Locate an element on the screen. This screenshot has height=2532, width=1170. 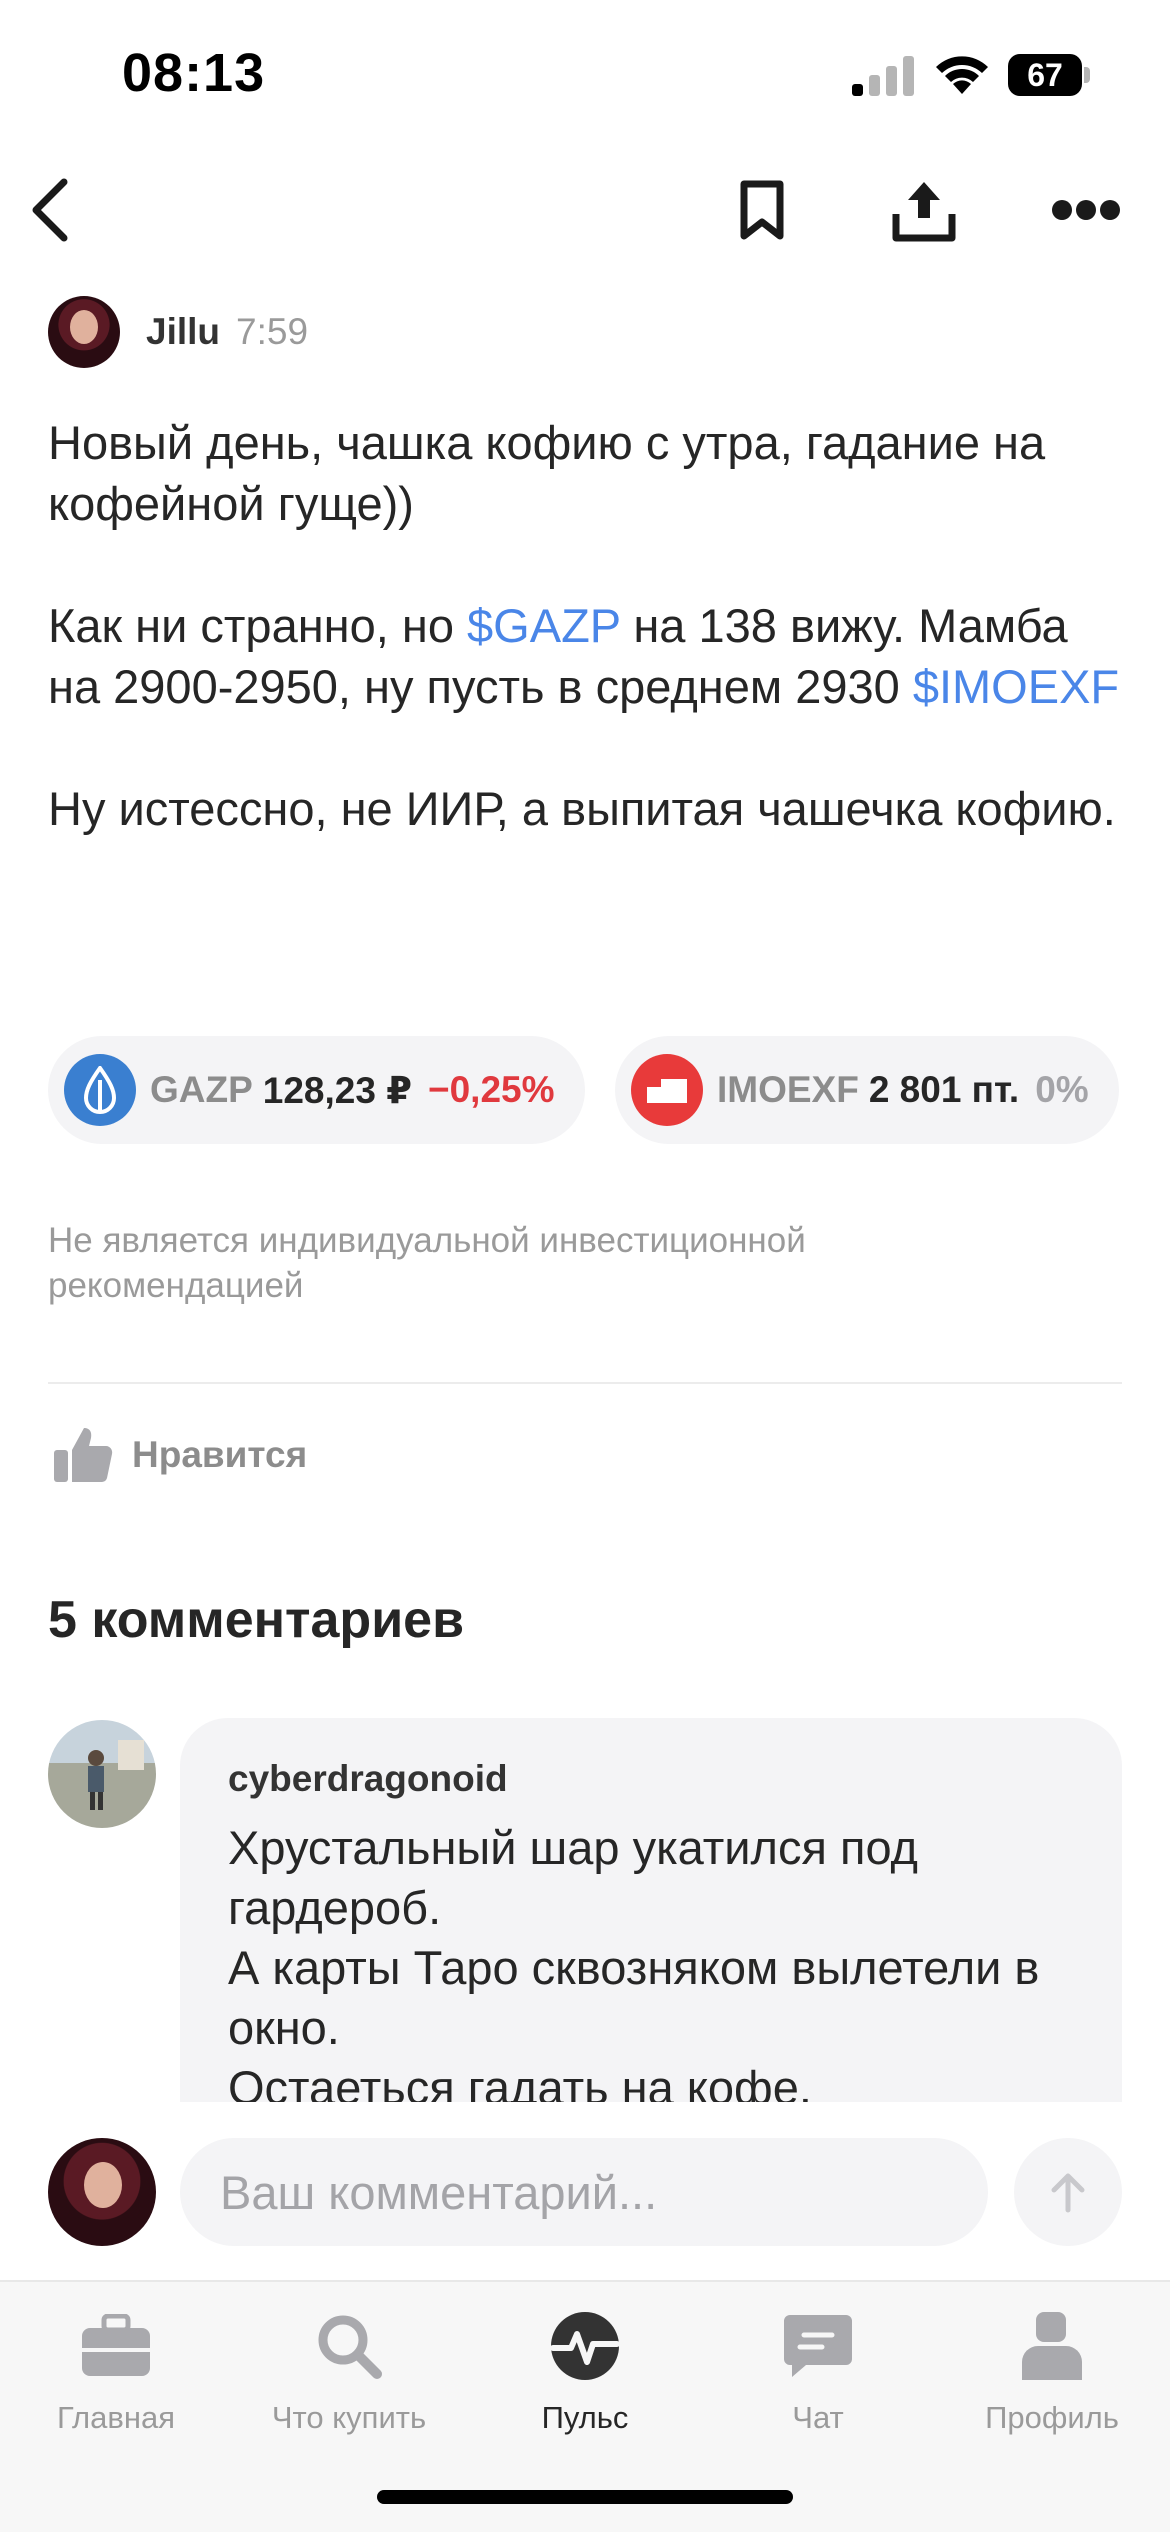
bookmark-icon is located at coordinates (762, 210).